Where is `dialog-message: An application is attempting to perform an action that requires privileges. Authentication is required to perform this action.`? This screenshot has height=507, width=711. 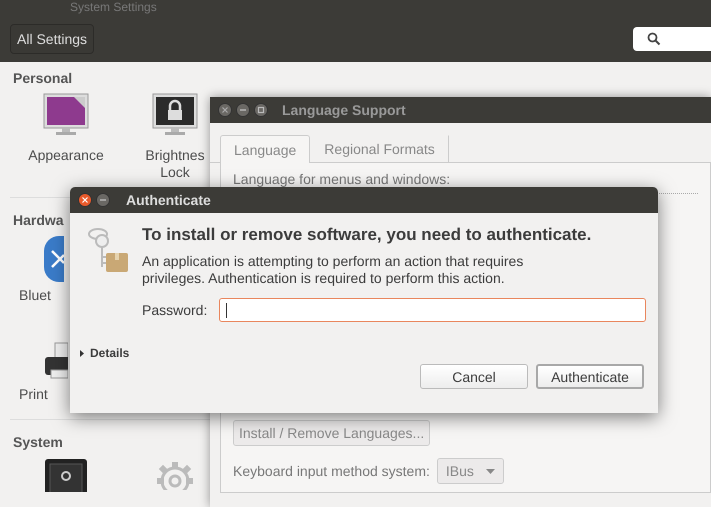
dialog-message: An application is attempting to perform an action that requires privileges. Authentication is required to perform this action. is located at coordinates (333, 270).